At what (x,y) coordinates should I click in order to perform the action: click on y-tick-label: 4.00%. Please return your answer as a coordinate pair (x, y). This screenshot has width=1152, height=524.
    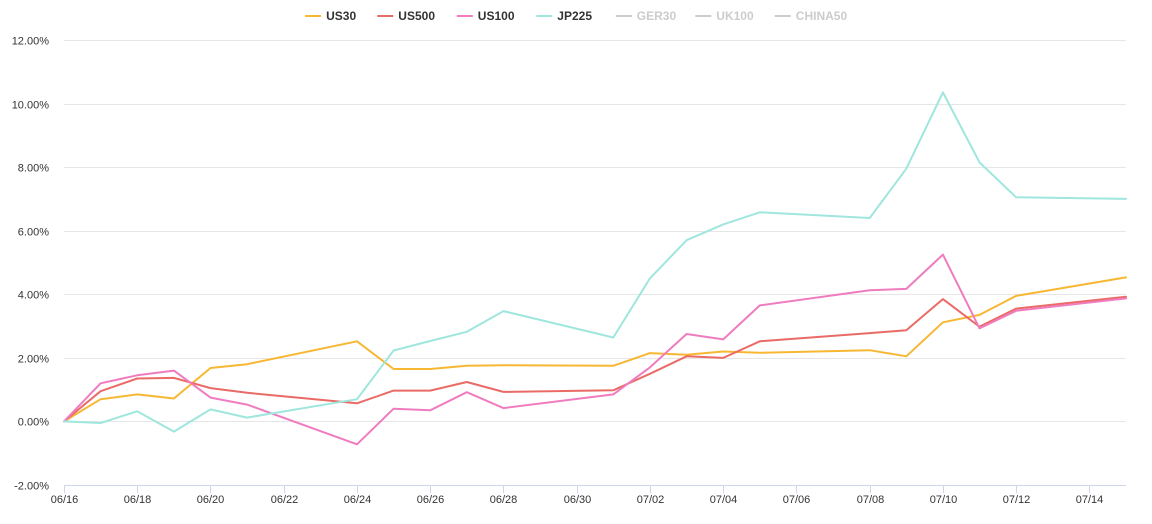
    Looking at the image, I should click on (33, 296).